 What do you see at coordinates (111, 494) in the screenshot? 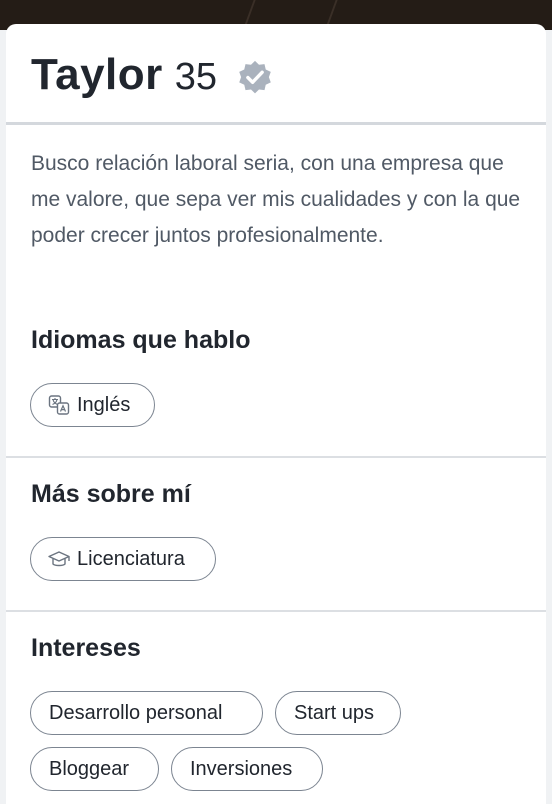
I see `about-section-title: Más sobre mí` at bounding box center [111, 494].